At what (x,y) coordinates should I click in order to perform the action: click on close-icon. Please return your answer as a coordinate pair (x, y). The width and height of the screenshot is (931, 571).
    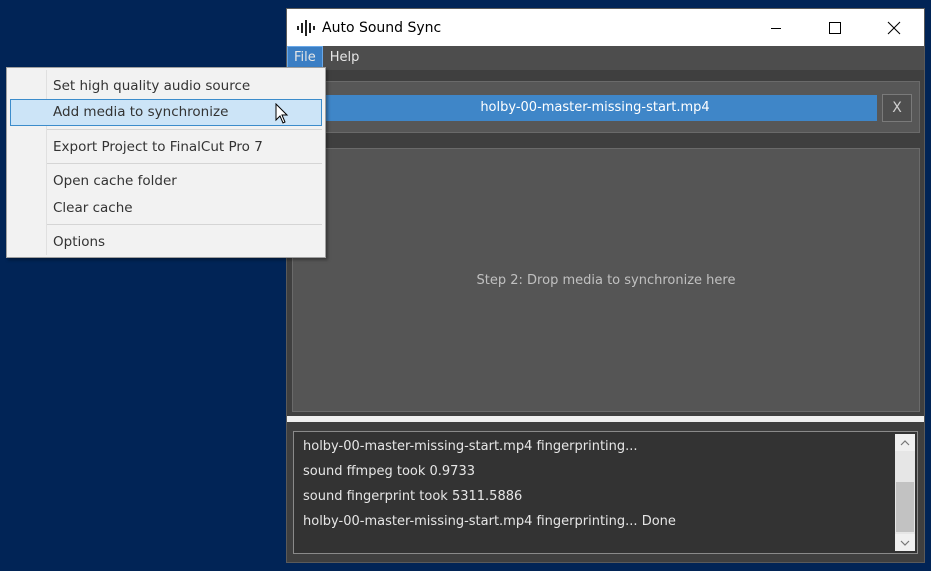
    Looking at the image, I should click on (894, 27).